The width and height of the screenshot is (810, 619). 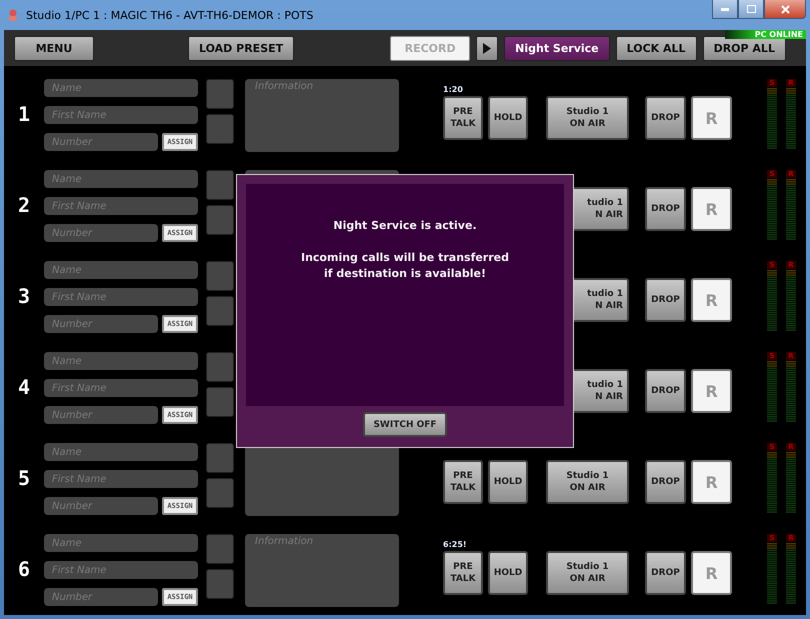 I want to click on minimize-icon, so click(x=725, y=9).